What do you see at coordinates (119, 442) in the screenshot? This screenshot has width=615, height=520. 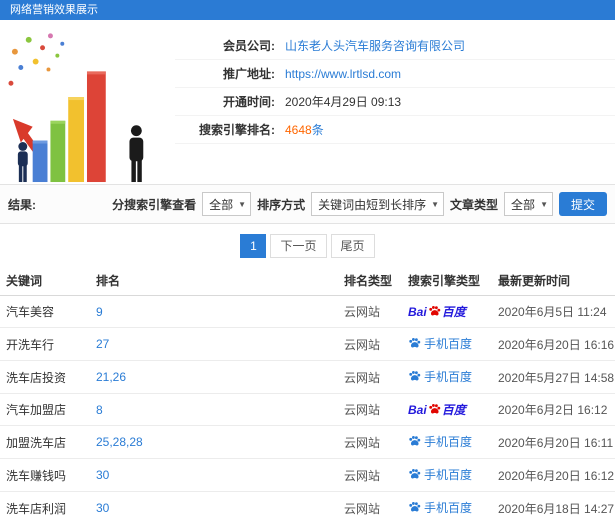 I see `rank-link: 25,28,28` at bounding box center [119, 442].